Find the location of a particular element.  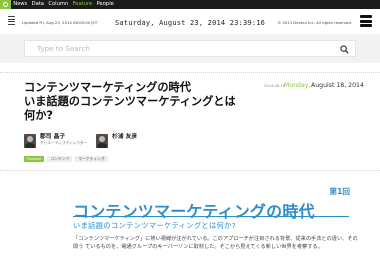

search-icon is located at coordinates (344, 49).